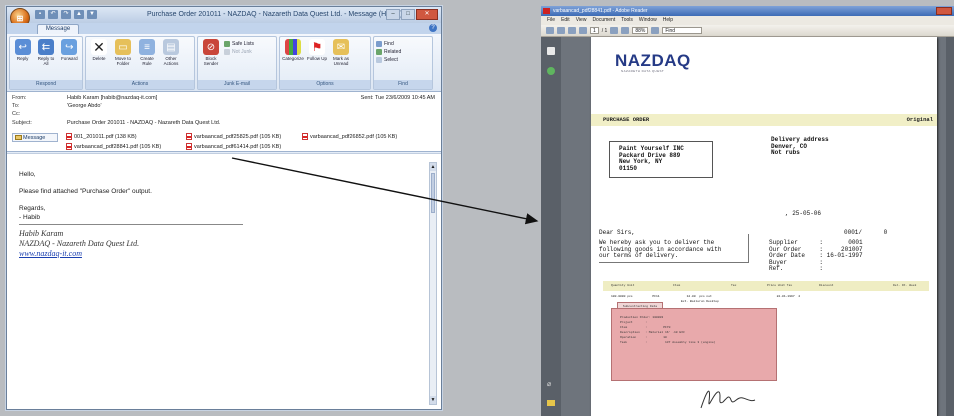 The image size is (954, 416). I want to click on purchase-order-band: PURCHASE ORDER Original, so click(764, 120).